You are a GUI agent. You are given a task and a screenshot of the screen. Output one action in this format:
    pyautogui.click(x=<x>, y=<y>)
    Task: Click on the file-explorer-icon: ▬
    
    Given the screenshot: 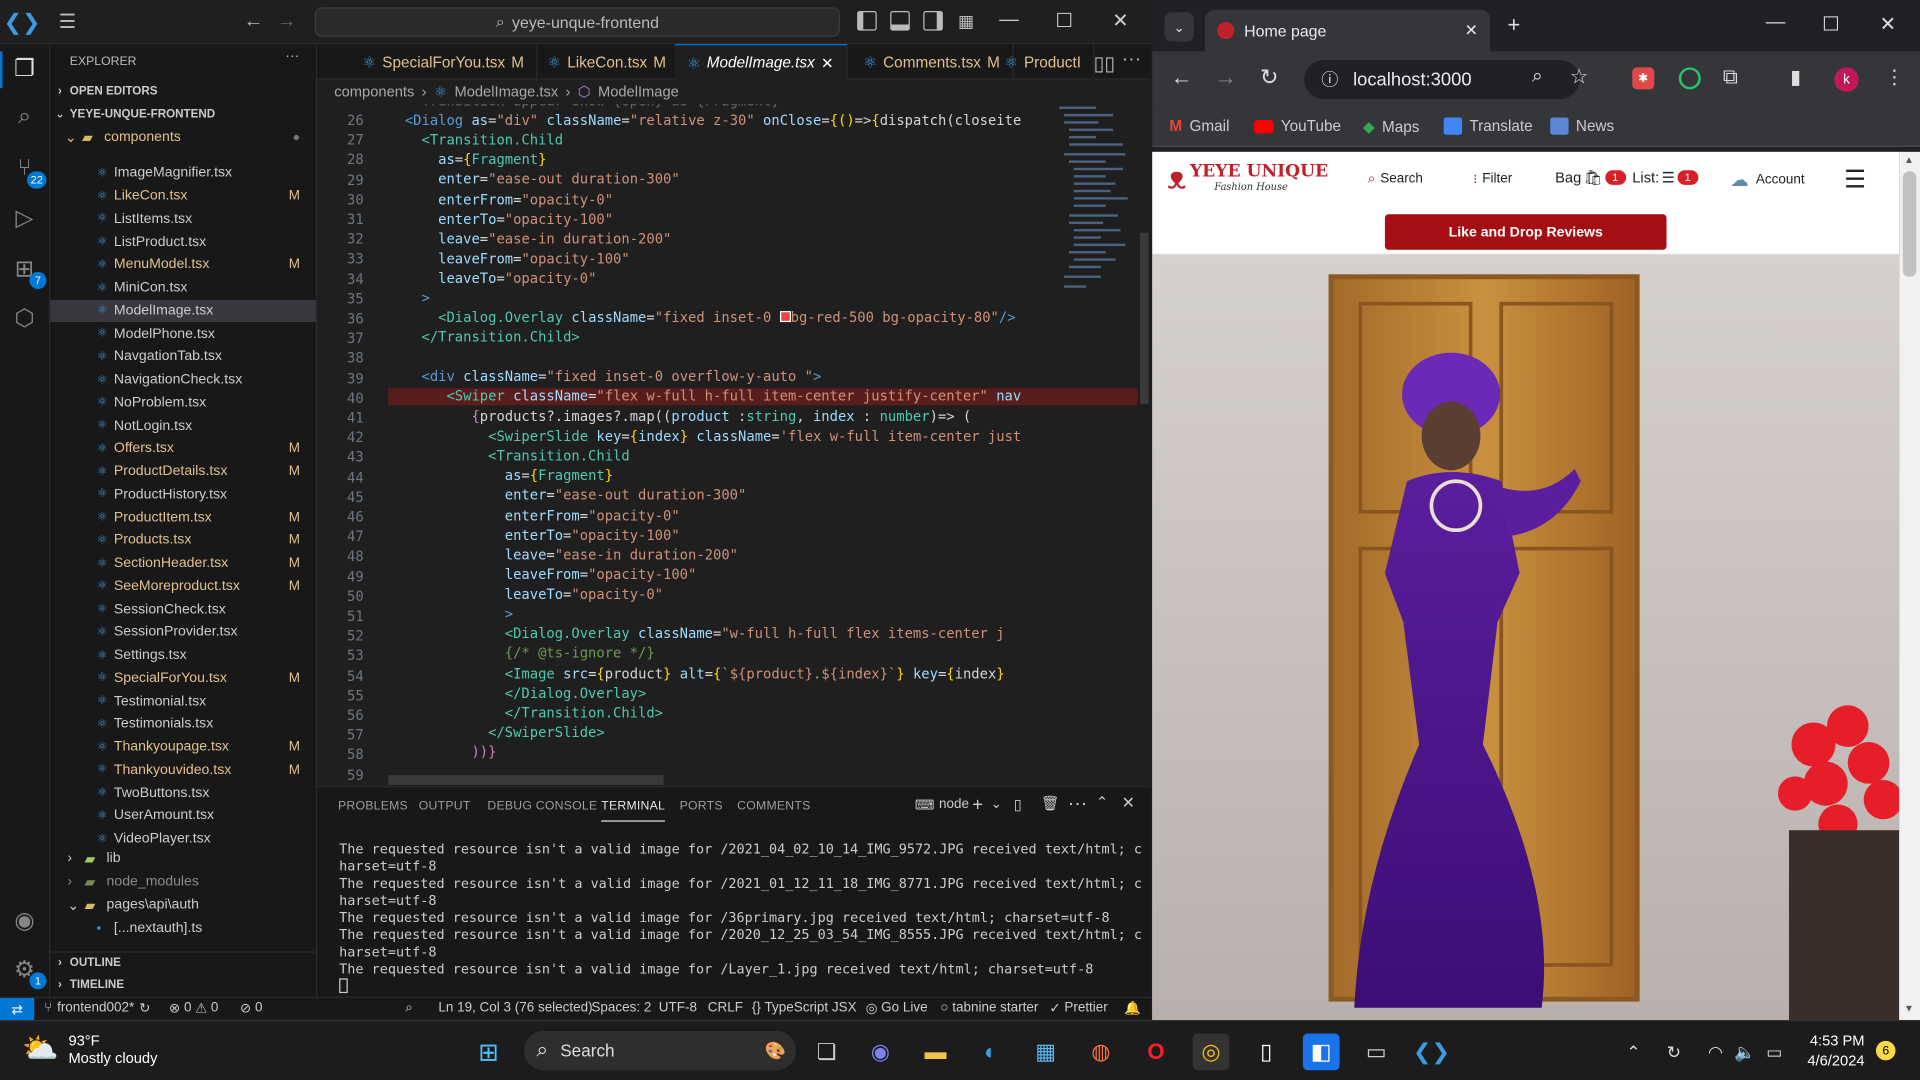 What is the action you would take?
    pyautogui.click(x=935, y=1051)
    